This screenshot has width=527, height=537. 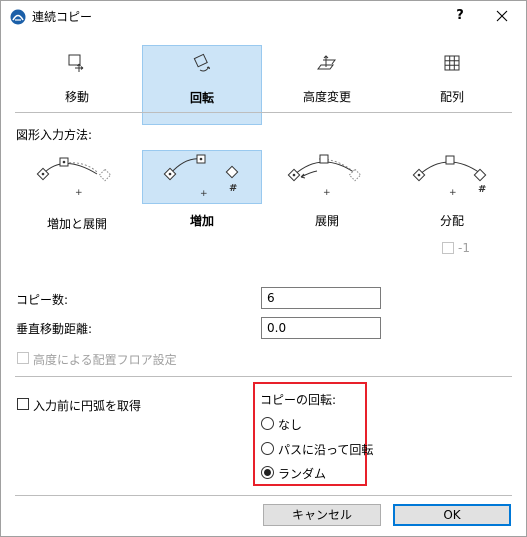 What do you see at coordinates (105, 360) in the screenshot?
I see `floor-setting-label: 高度による配置フロア設定` at bounding box center [105, 360].